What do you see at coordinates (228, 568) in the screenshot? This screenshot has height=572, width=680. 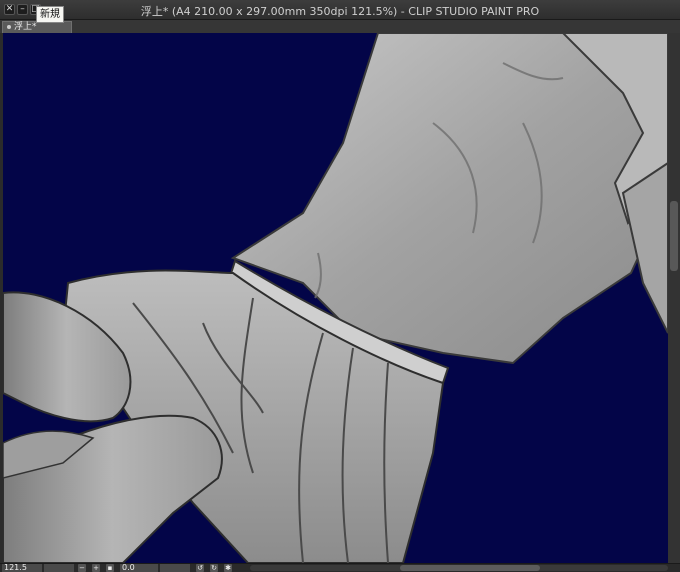 I see `reset-rotation-icon: ✱` at bounding box center [228, 568].